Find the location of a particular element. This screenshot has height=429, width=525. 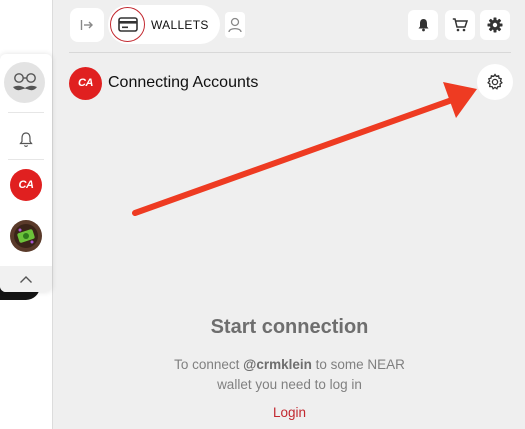

description-line-2: wallet you need to log in is located at coordinates (289, 384).